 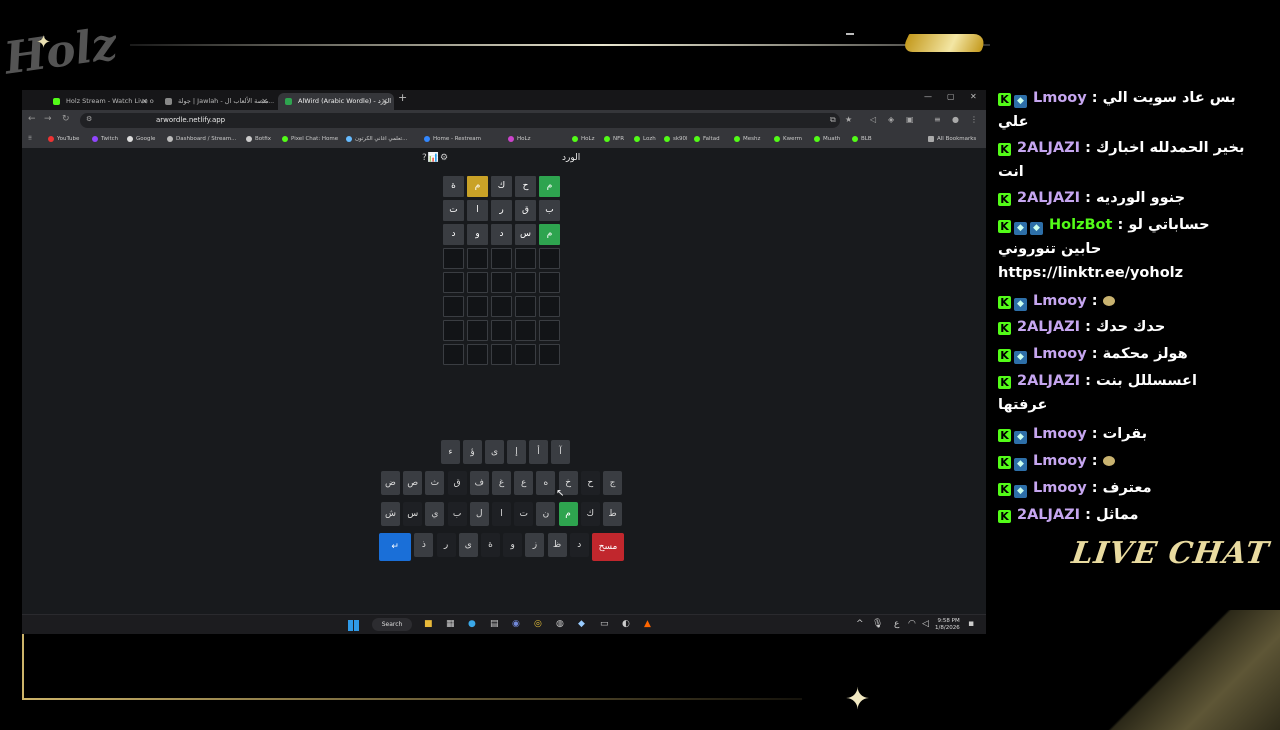 I want to click on puzzle-icon: ▣, so click(x=910, y=119).